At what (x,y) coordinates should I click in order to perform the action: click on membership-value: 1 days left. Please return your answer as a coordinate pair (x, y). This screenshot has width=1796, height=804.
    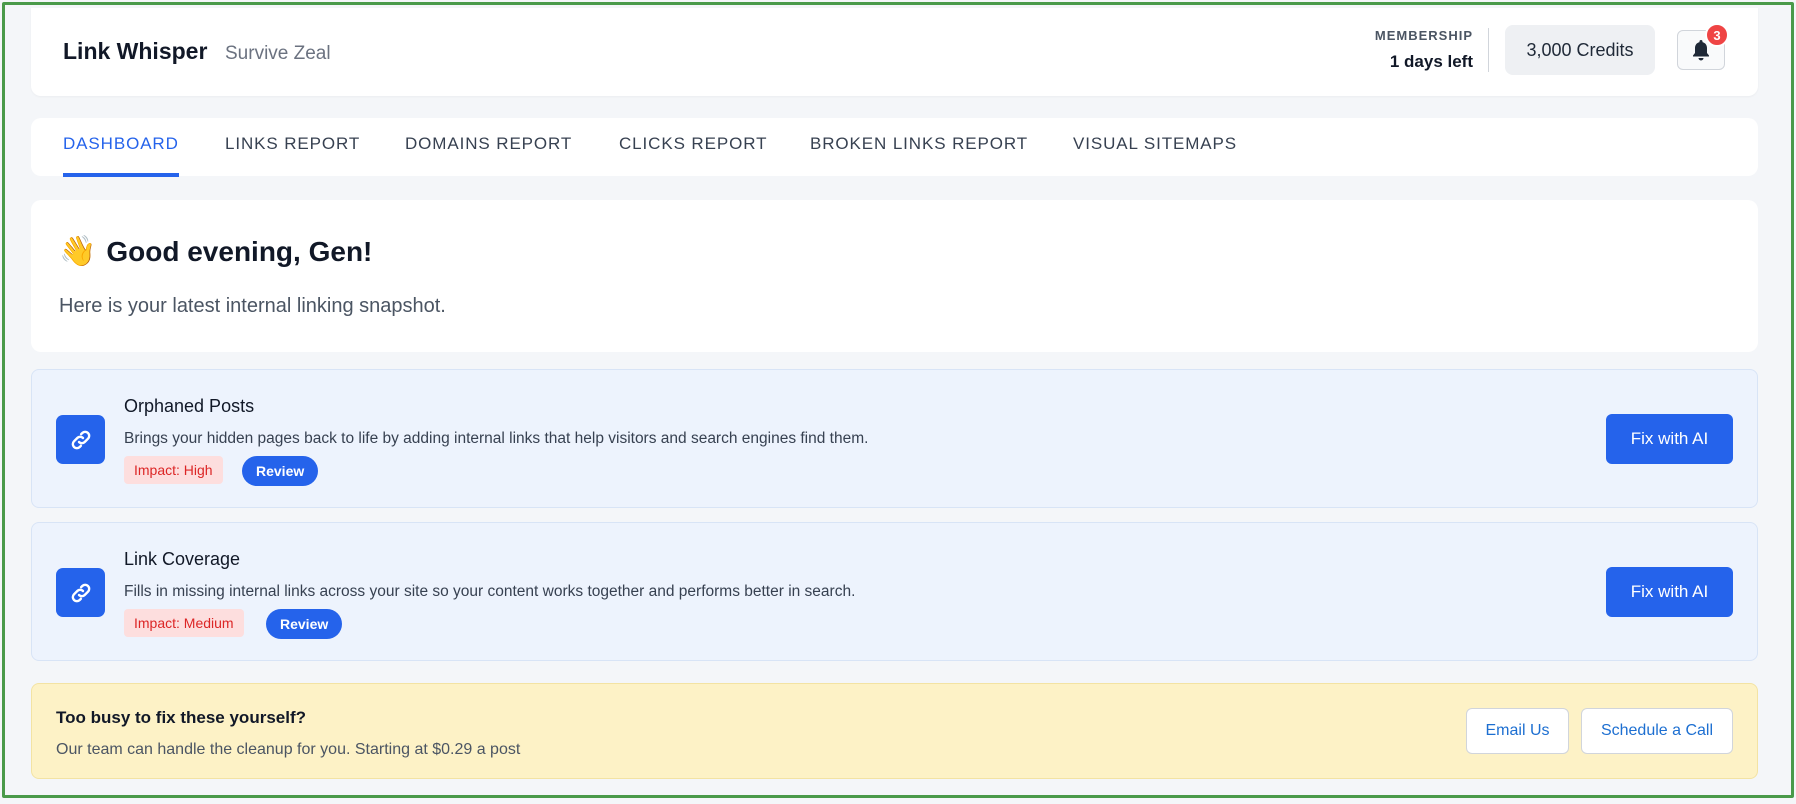
    Looking at the image, I should click on (1431, 61).